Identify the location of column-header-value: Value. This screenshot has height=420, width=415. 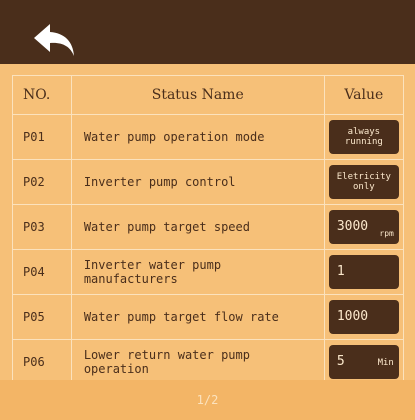
(364, 95).